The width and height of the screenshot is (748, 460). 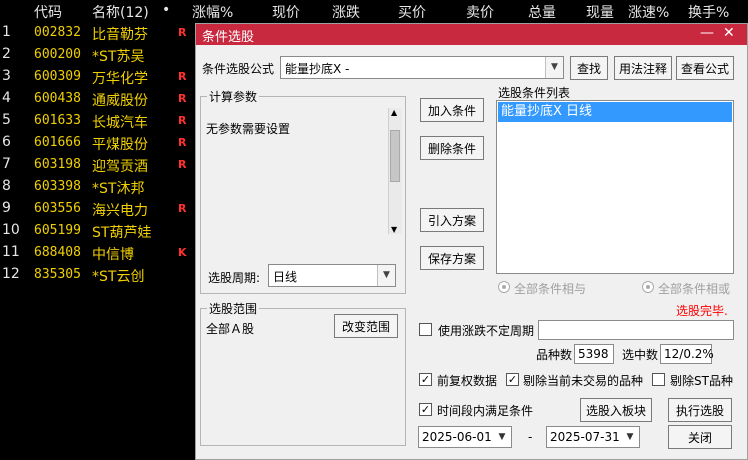 I want to click on col-bid: 买价, so click(x=412, y=12).